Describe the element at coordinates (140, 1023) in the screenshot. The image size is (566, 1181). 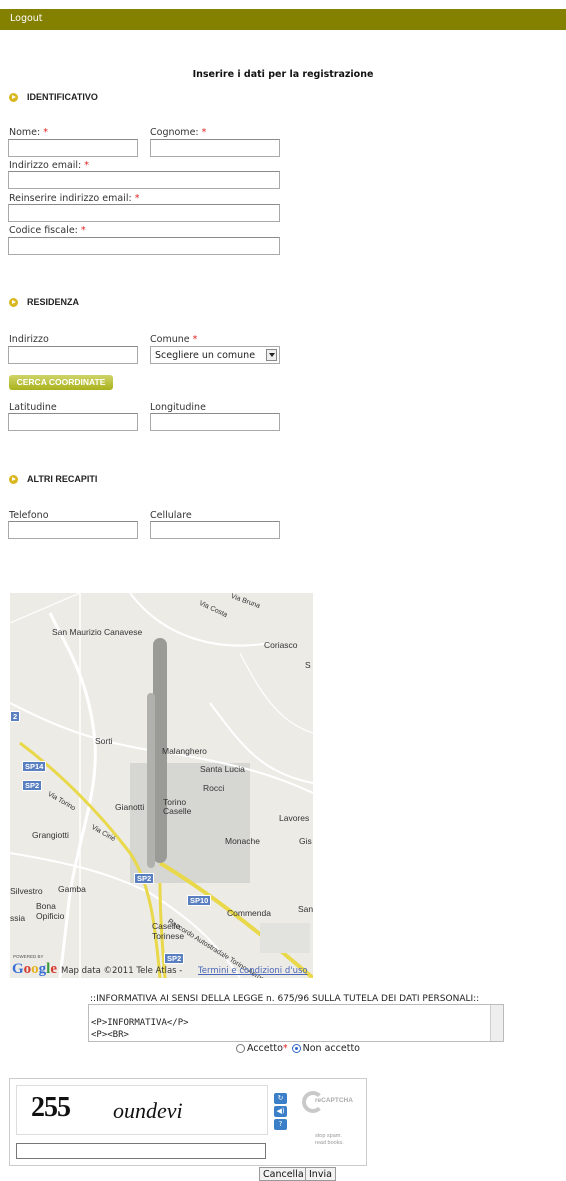
I see `informativa-line: <P>INFORMATIVA</P>` at that location.